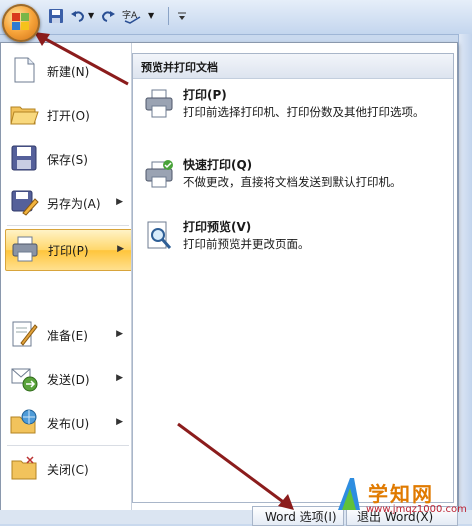 The width and height of the screenshot is (472, 526). Describe the element at coordinates (182, 16) in the screenshot. I see `customize-icon` at that location.